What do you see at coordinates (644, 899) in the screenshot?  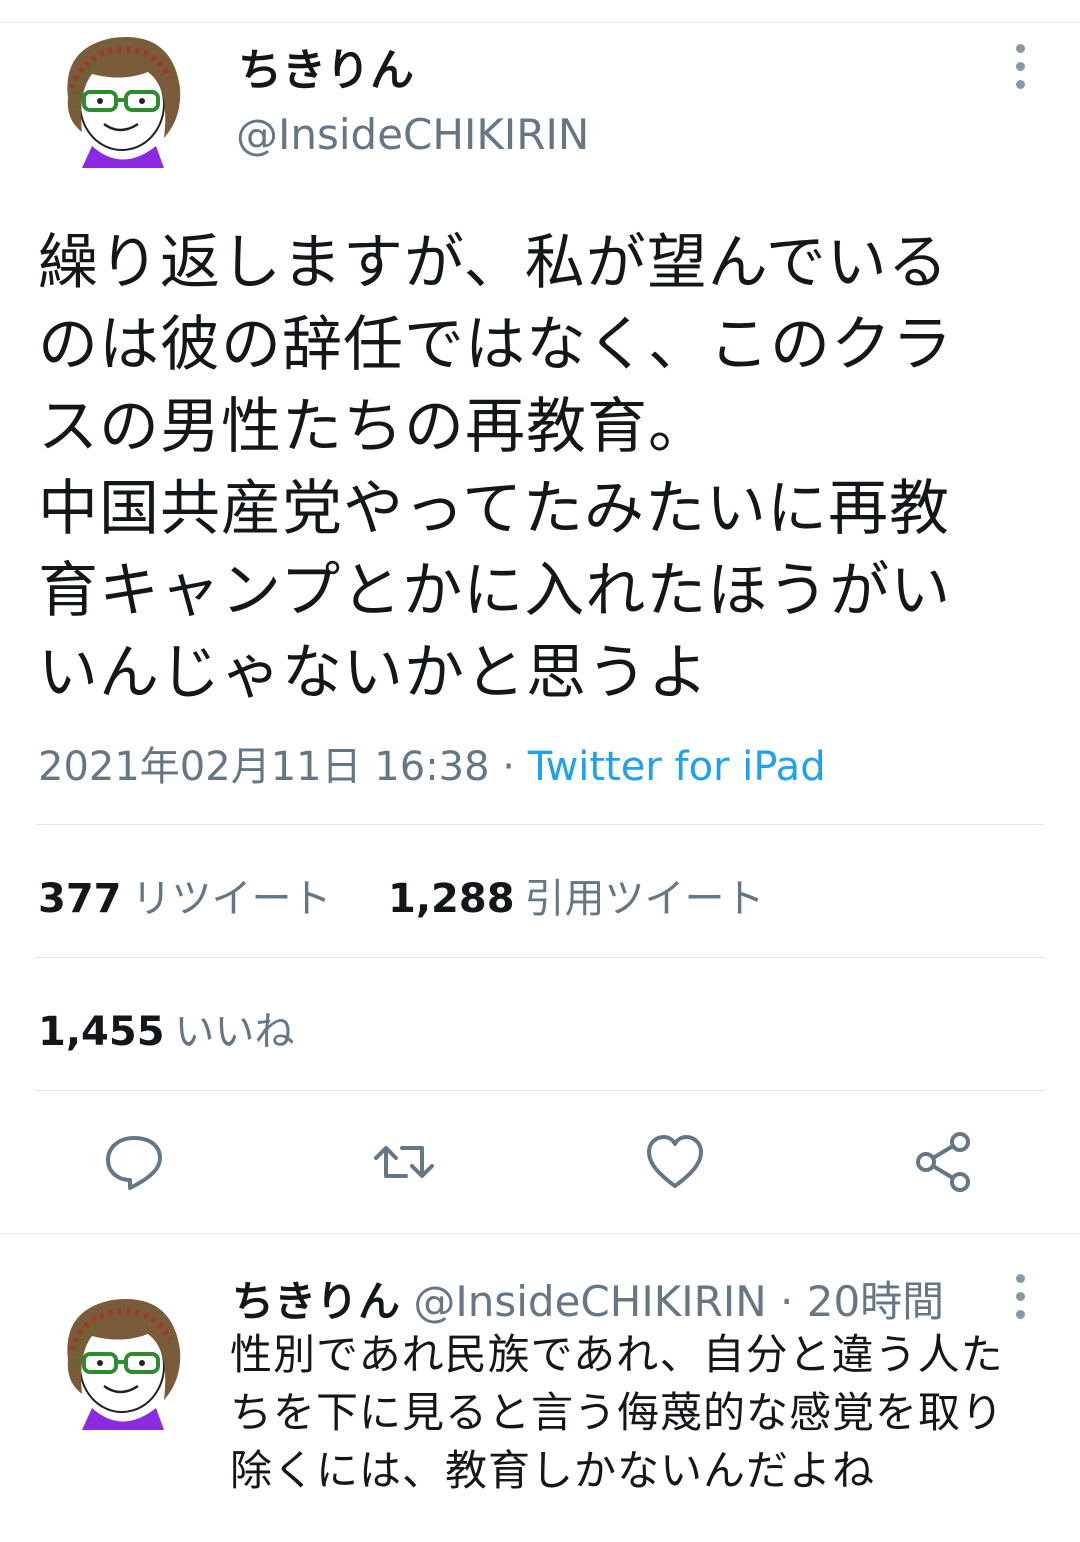 I see `quote-label: 引用ツイート` at bounding box center [644, 899].